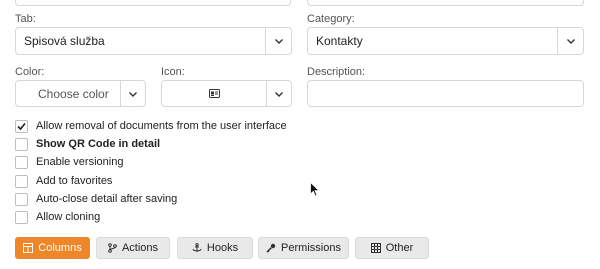  I want to click on tab-label: Tab:, so click(25, 19).